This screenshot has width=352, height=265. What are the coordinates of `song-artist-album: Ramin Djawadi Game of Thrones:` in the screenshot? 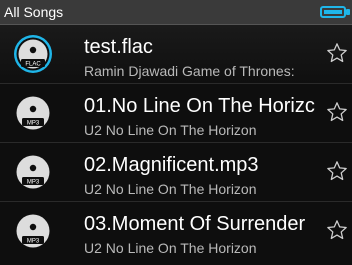 It's located at (189, 71).